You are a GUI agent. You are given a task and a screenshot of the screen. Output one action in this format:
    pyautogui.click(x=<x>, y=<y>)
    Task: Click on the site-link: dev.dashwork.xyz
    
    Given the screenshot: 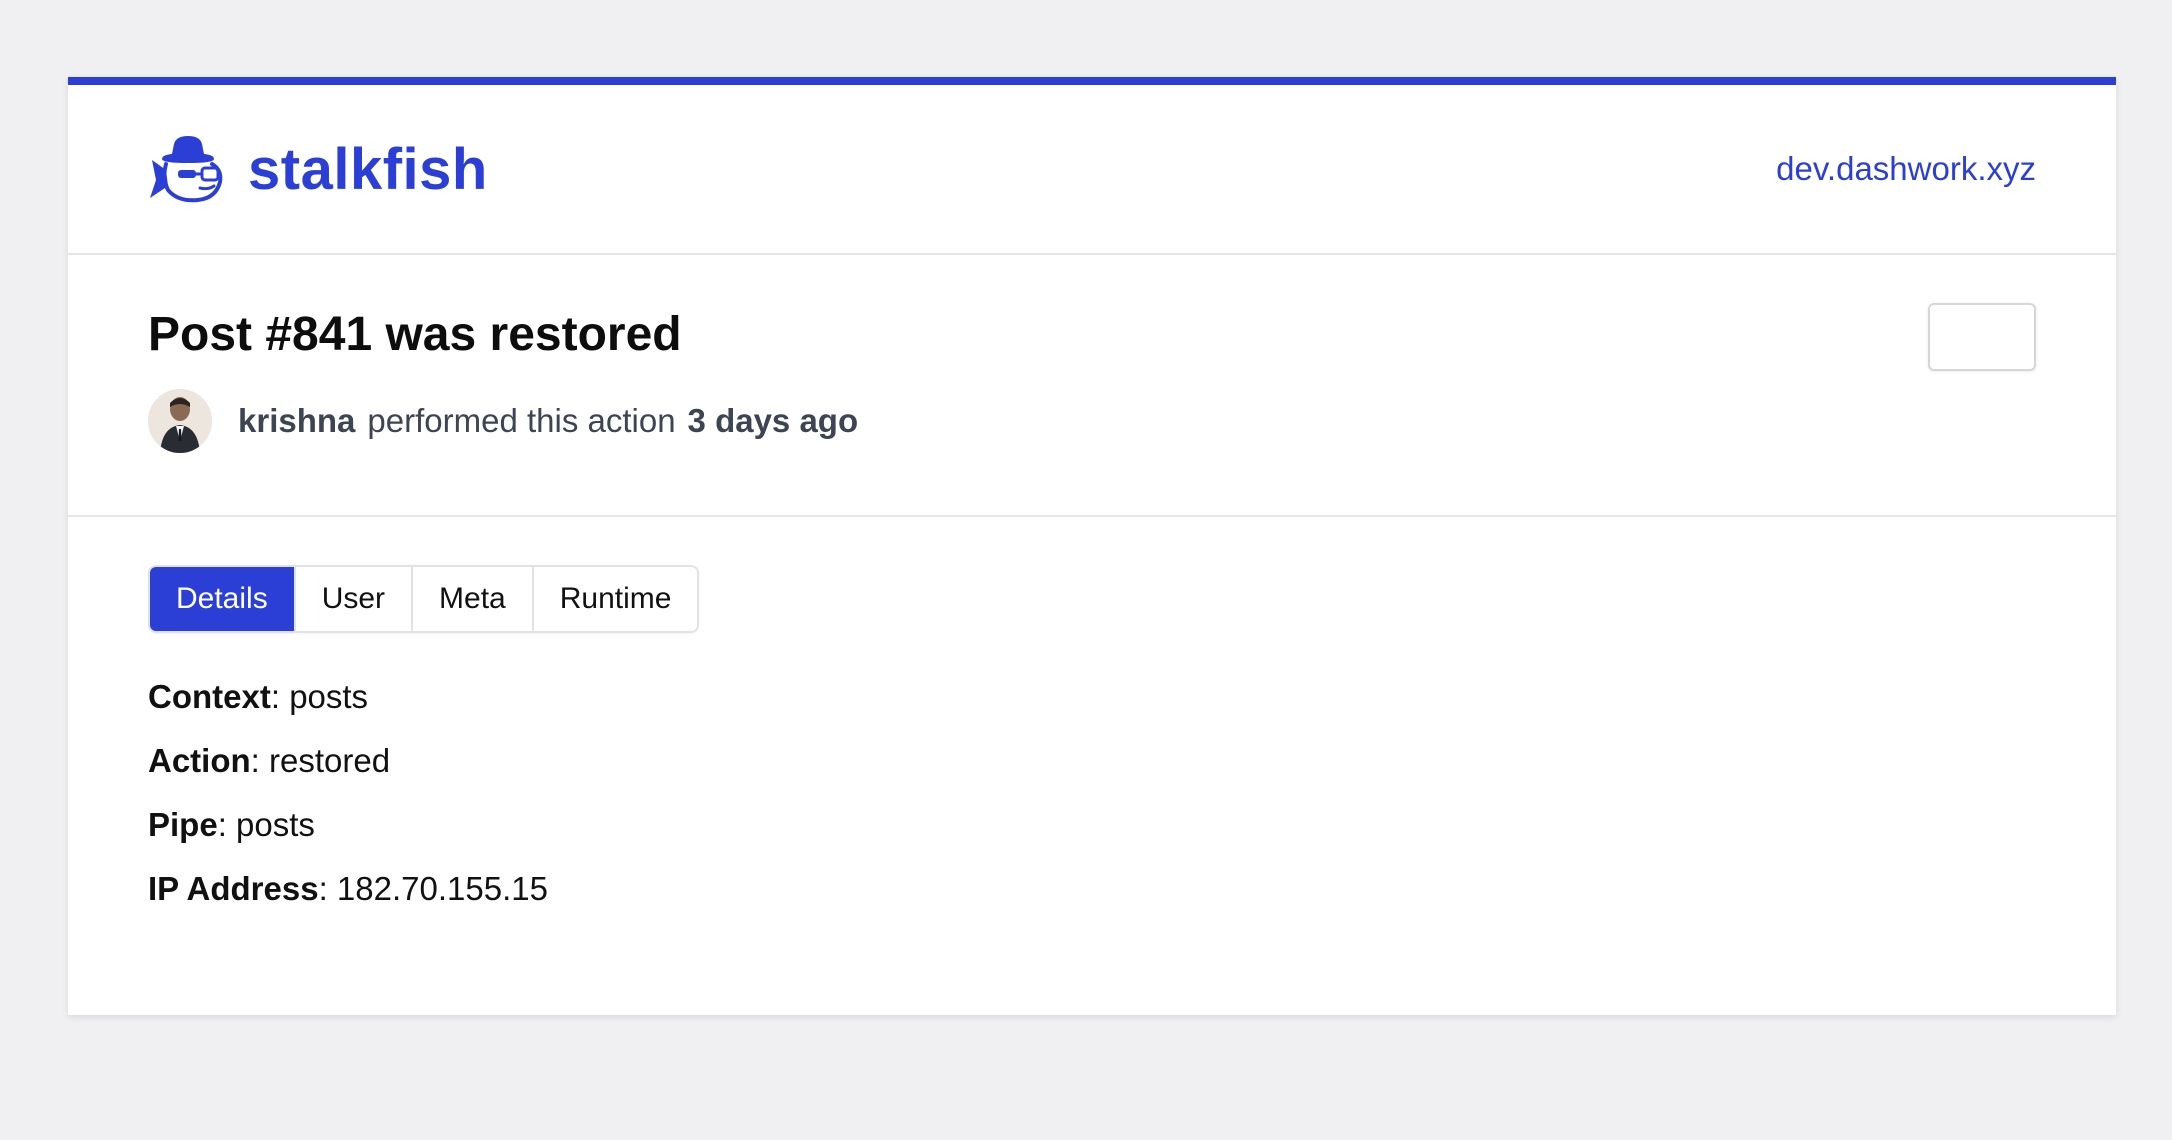 What is the action you would take?
    pyautogui.click(x=1906, y=169)
    